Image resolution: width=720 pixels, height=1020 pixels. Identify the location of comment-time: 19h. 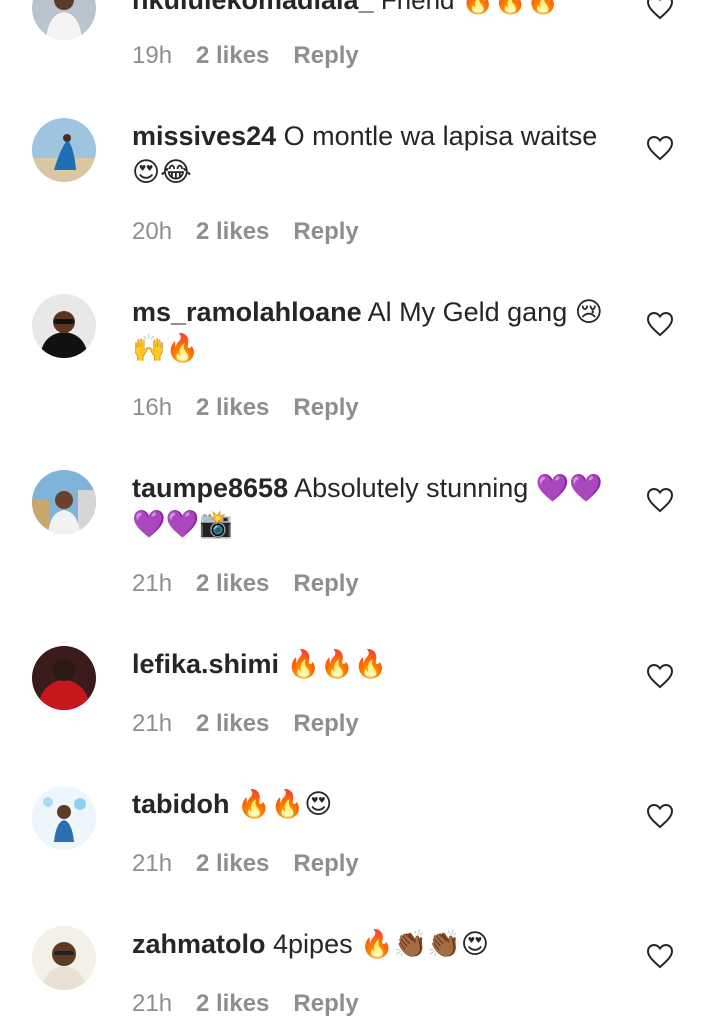
(152, 55).